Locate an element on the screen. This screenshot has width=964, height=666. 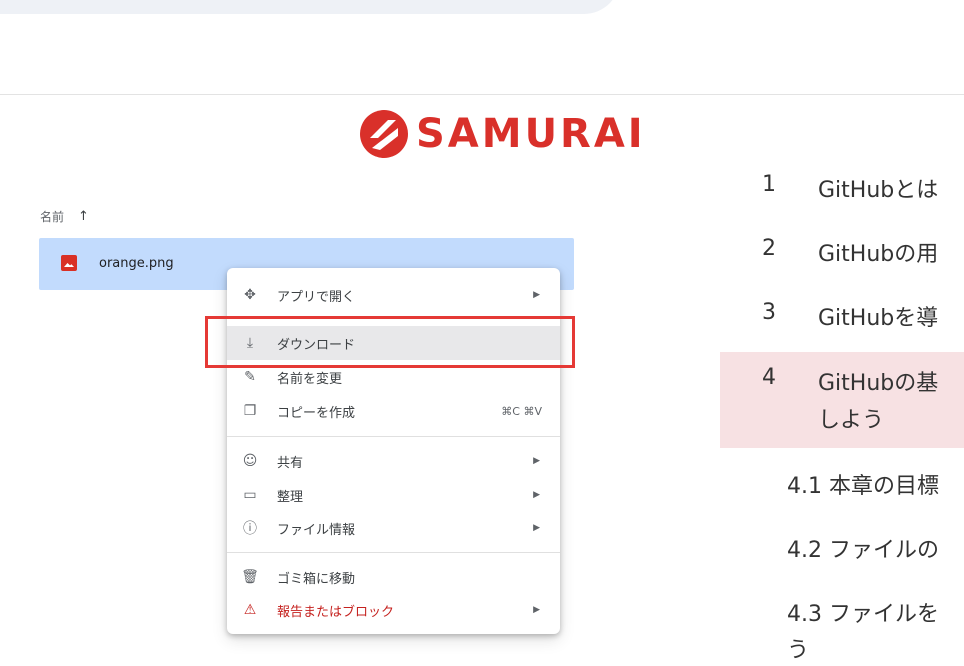
toc-item-title: GitHubを導 is located at coordinates (878, 318).